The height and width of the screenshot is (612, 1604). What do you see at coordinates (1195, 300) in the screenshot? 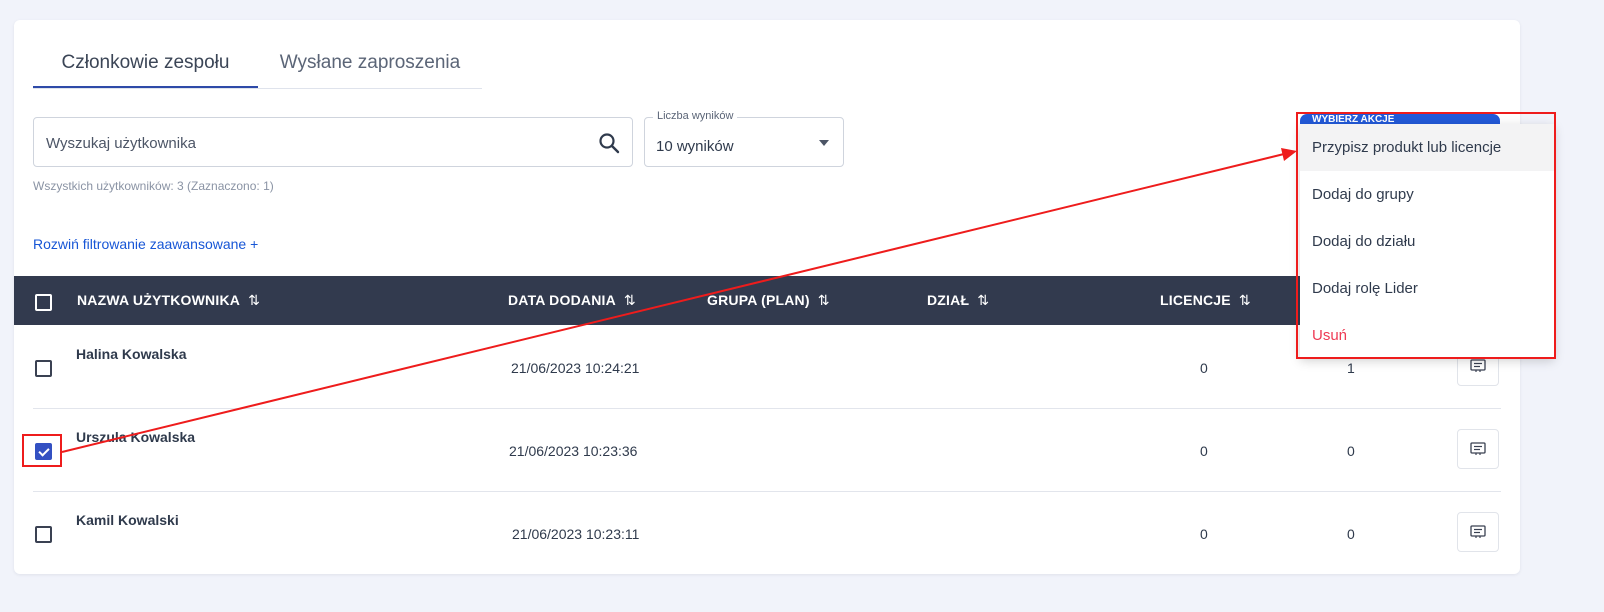
I see `header-licenses-label: LICENCJE` at bounding box center [1195, 300].